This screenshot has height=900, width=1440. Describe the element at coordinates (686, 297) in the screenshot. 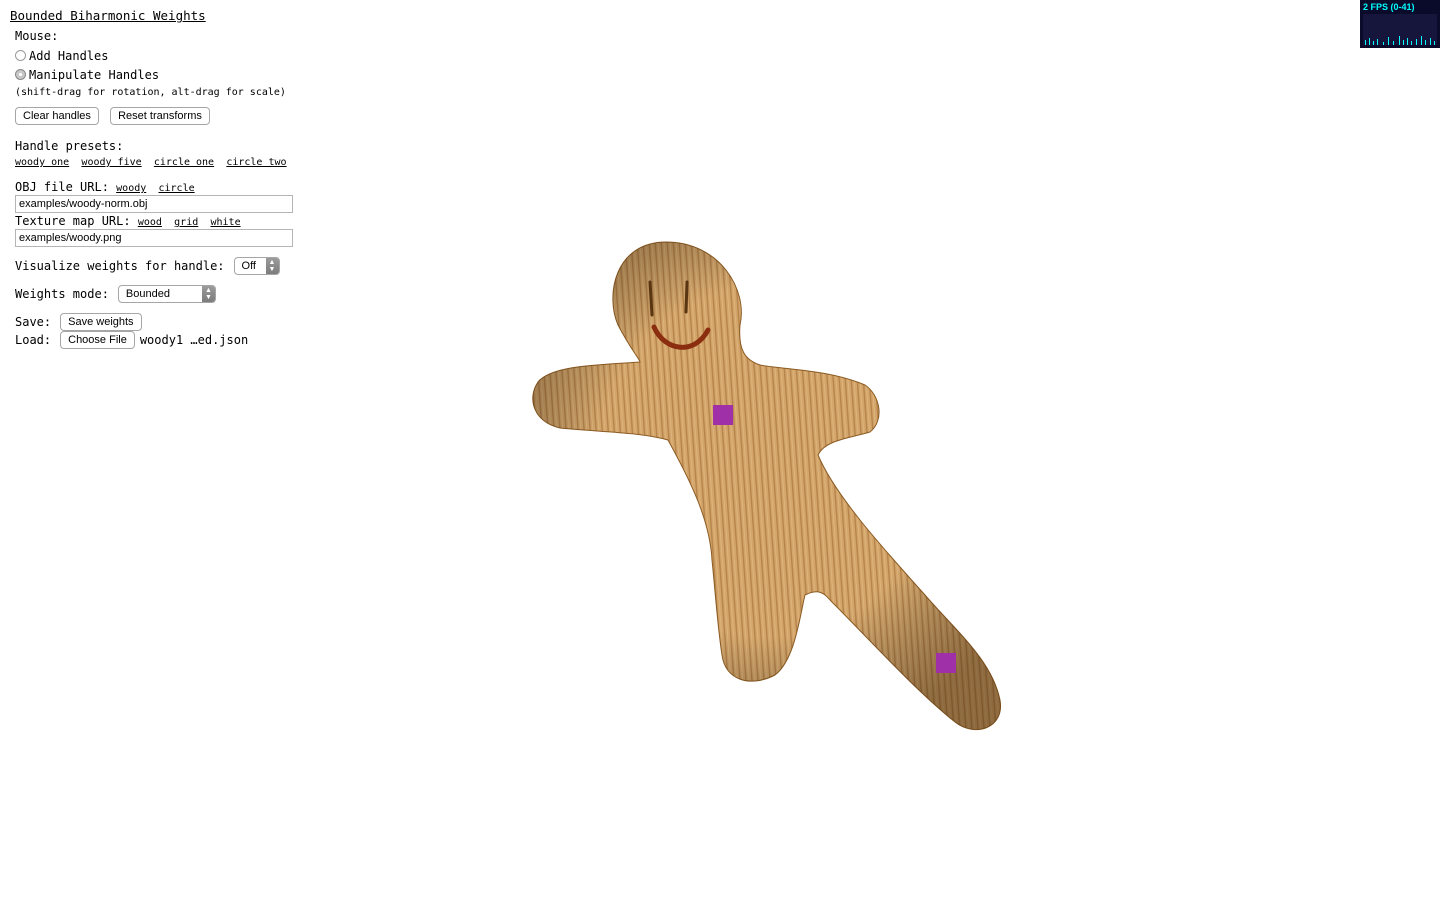

I see `woody-right-eye` at that location.